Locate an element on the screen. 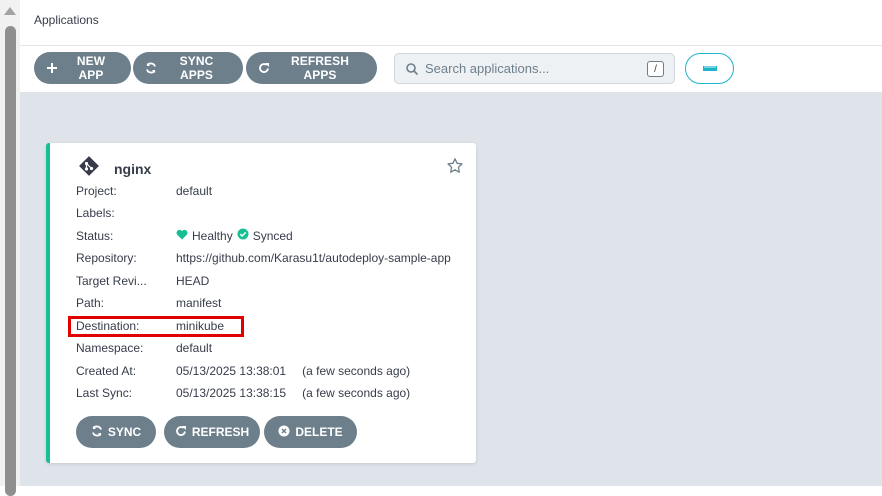 This screenshot has height=496, width=882. sync-apps-button: SYNC APPS is located at coordinates (188, 68).